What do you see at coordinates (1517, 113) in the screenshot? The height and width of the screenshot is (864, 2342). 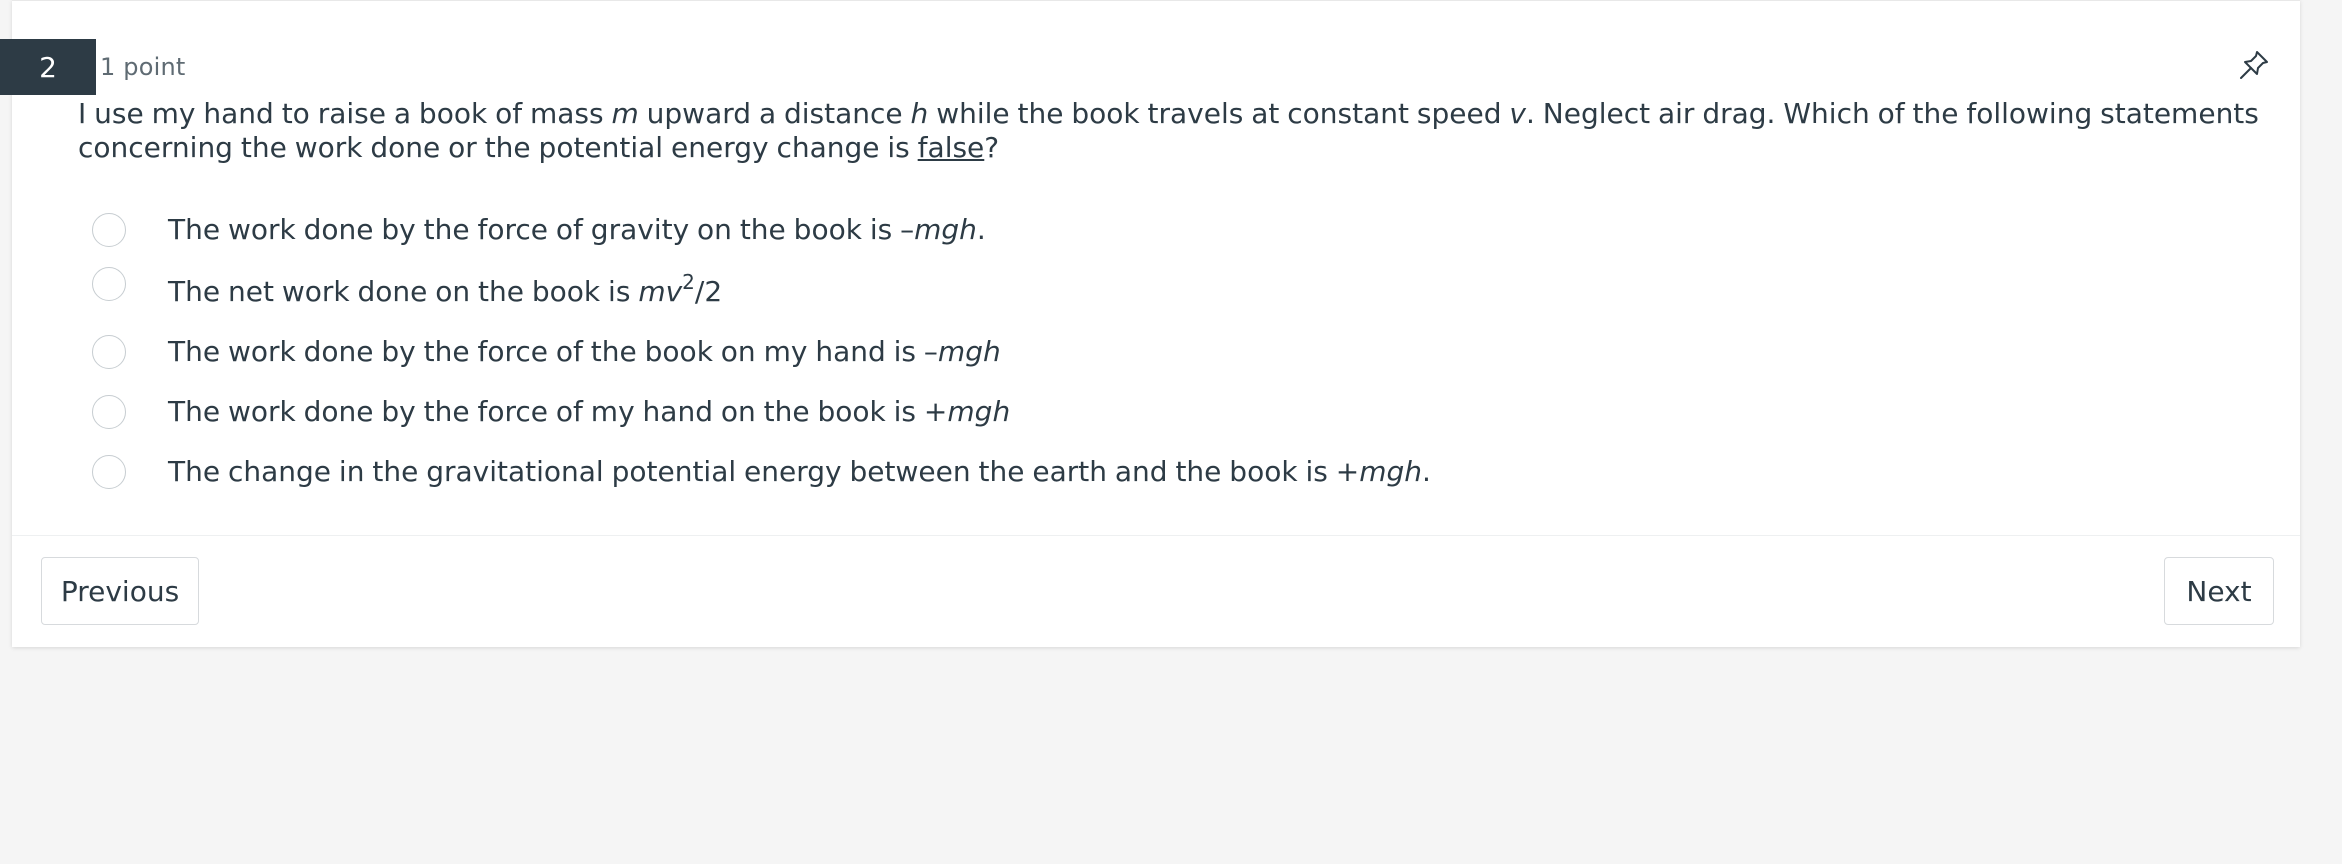 I see `question-var-v: v` at bounding box center [1517, 113].